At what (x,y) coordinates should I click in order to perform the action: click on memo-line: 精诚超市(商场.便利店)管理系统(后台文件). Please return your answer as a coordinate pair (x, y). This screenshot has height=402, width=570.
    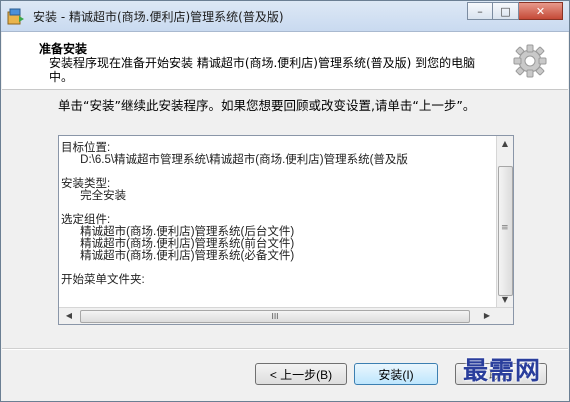
    Looking at the image, I should click on (178, 232).